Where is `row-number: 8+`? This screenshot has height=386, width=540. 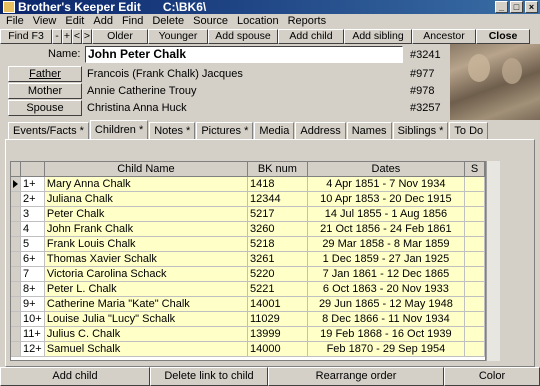 row-number: 8+ is located at coordinates (32, 289).